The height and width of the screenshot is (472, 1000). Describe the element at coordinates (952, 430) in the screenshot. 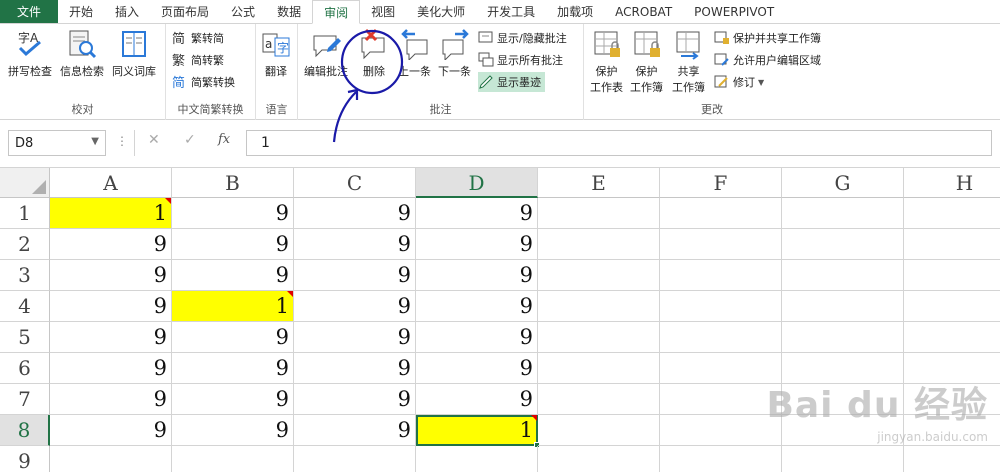

I see `cell-h8` at that location.